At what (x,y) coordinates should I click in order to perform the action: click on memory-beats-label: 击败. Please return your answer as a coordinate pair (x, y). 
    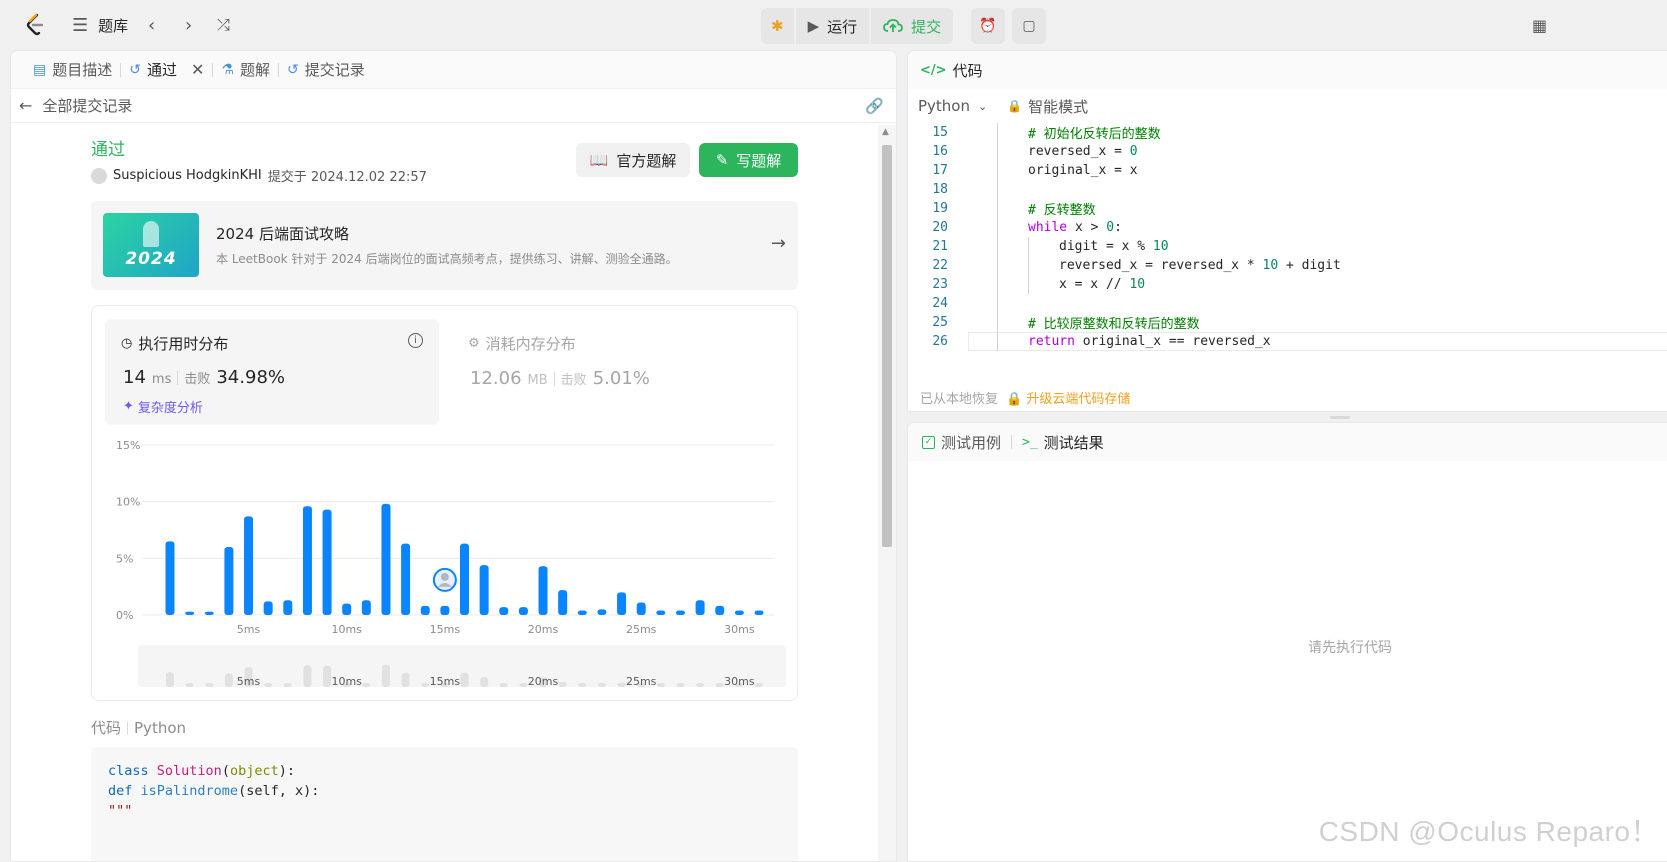
    Looking at the image, I should click on (573, 380).